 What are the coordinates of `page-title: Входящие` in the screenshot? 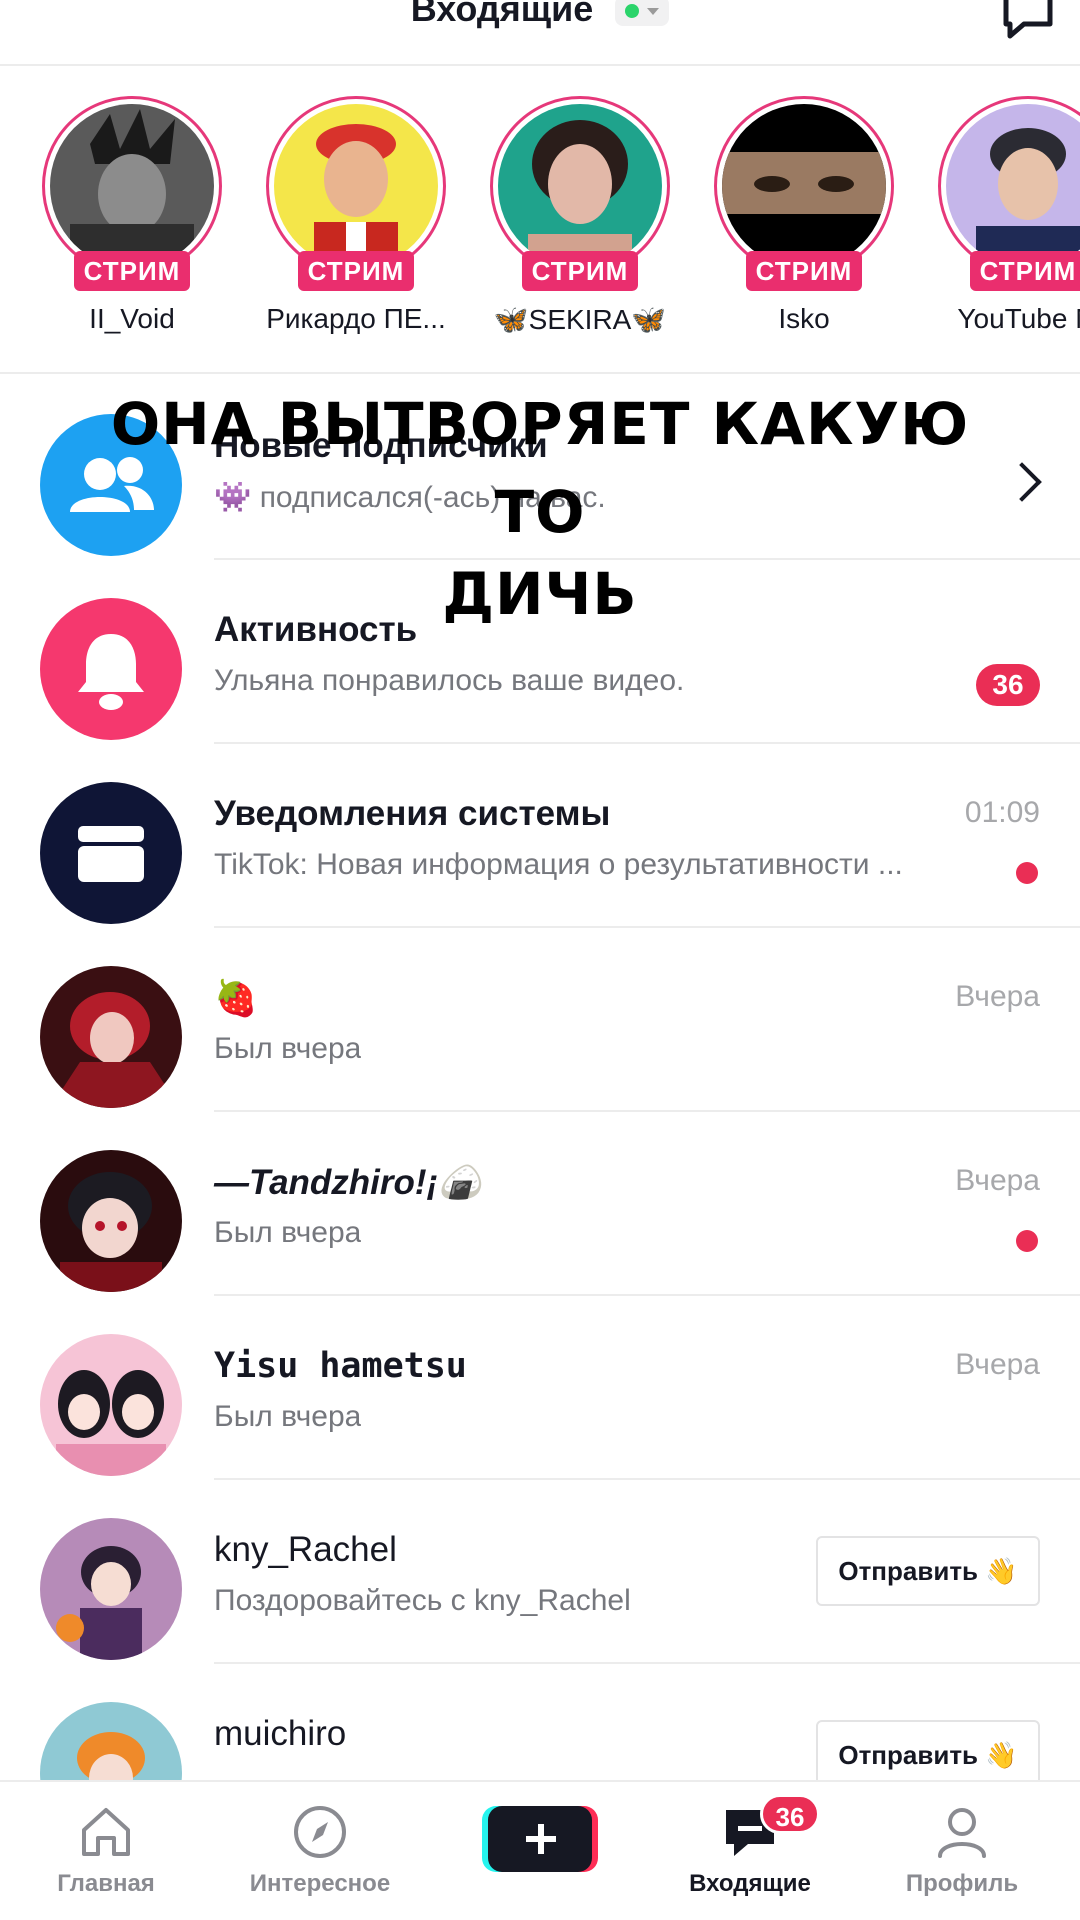 It's located at (502, 15).